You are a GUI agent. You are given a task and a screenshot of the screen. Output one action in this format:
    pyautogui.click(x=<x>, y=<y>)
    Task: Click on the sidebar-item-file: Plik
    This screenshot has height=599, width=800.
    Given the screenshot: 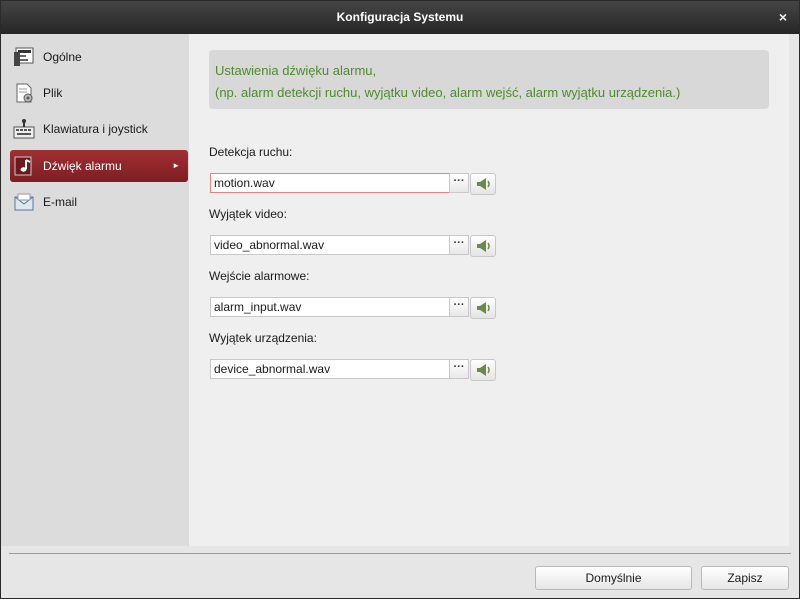 What is the action you would take?
    pyautogui.click(x=99, y=93)
    